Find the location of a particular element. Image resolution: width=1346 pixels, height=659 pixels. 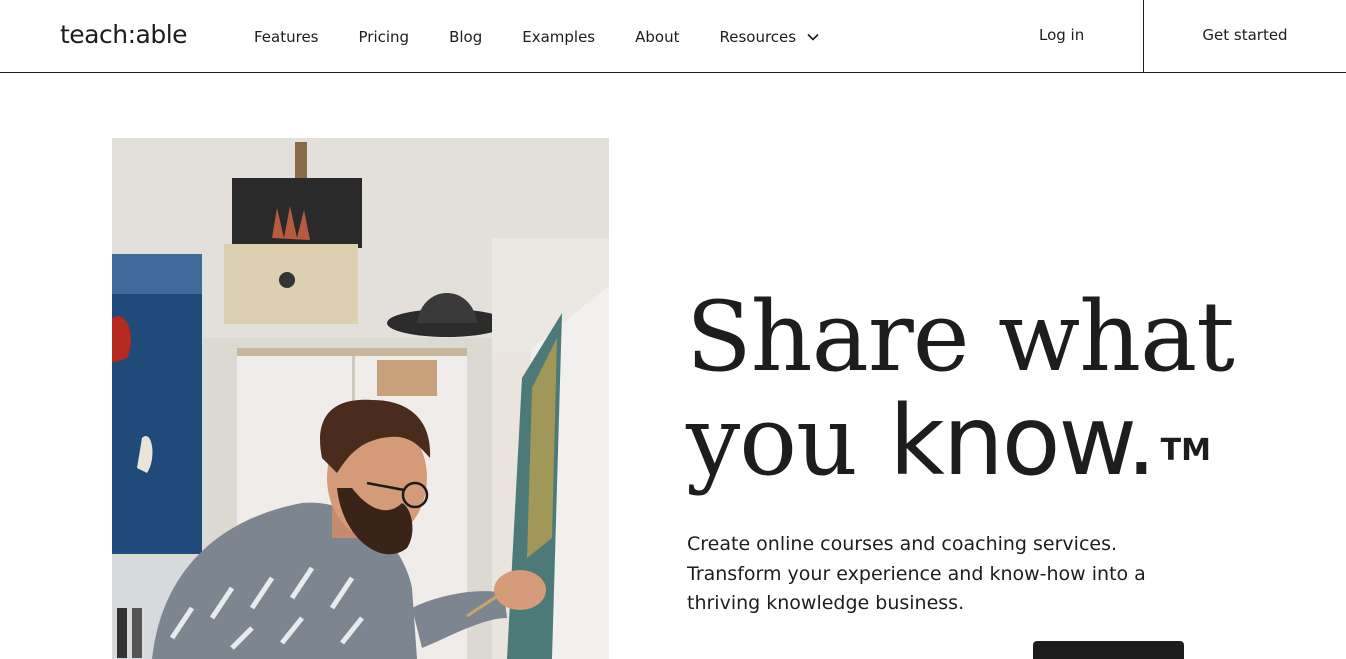

nav-examples: Examples is located at coordinates (558, 37).